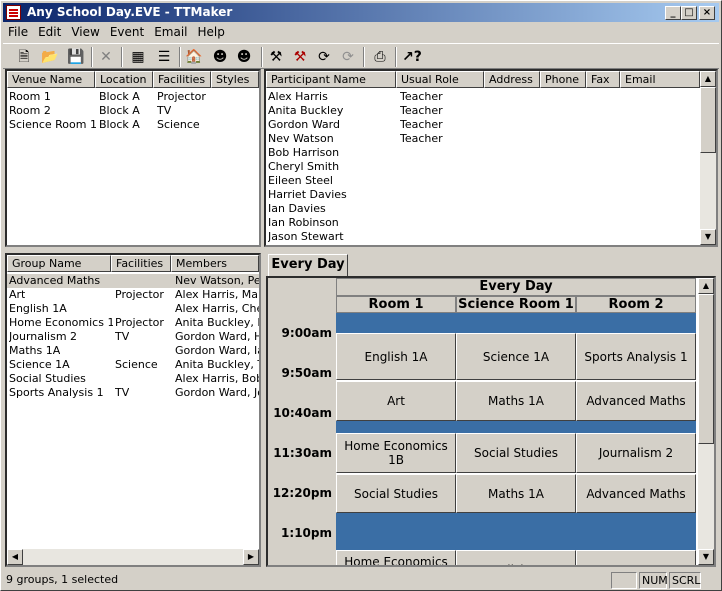  What do you see at coordinates (124, 79) in the screenshot?
I see `col-location: Location` at bounding box center [124, 79].